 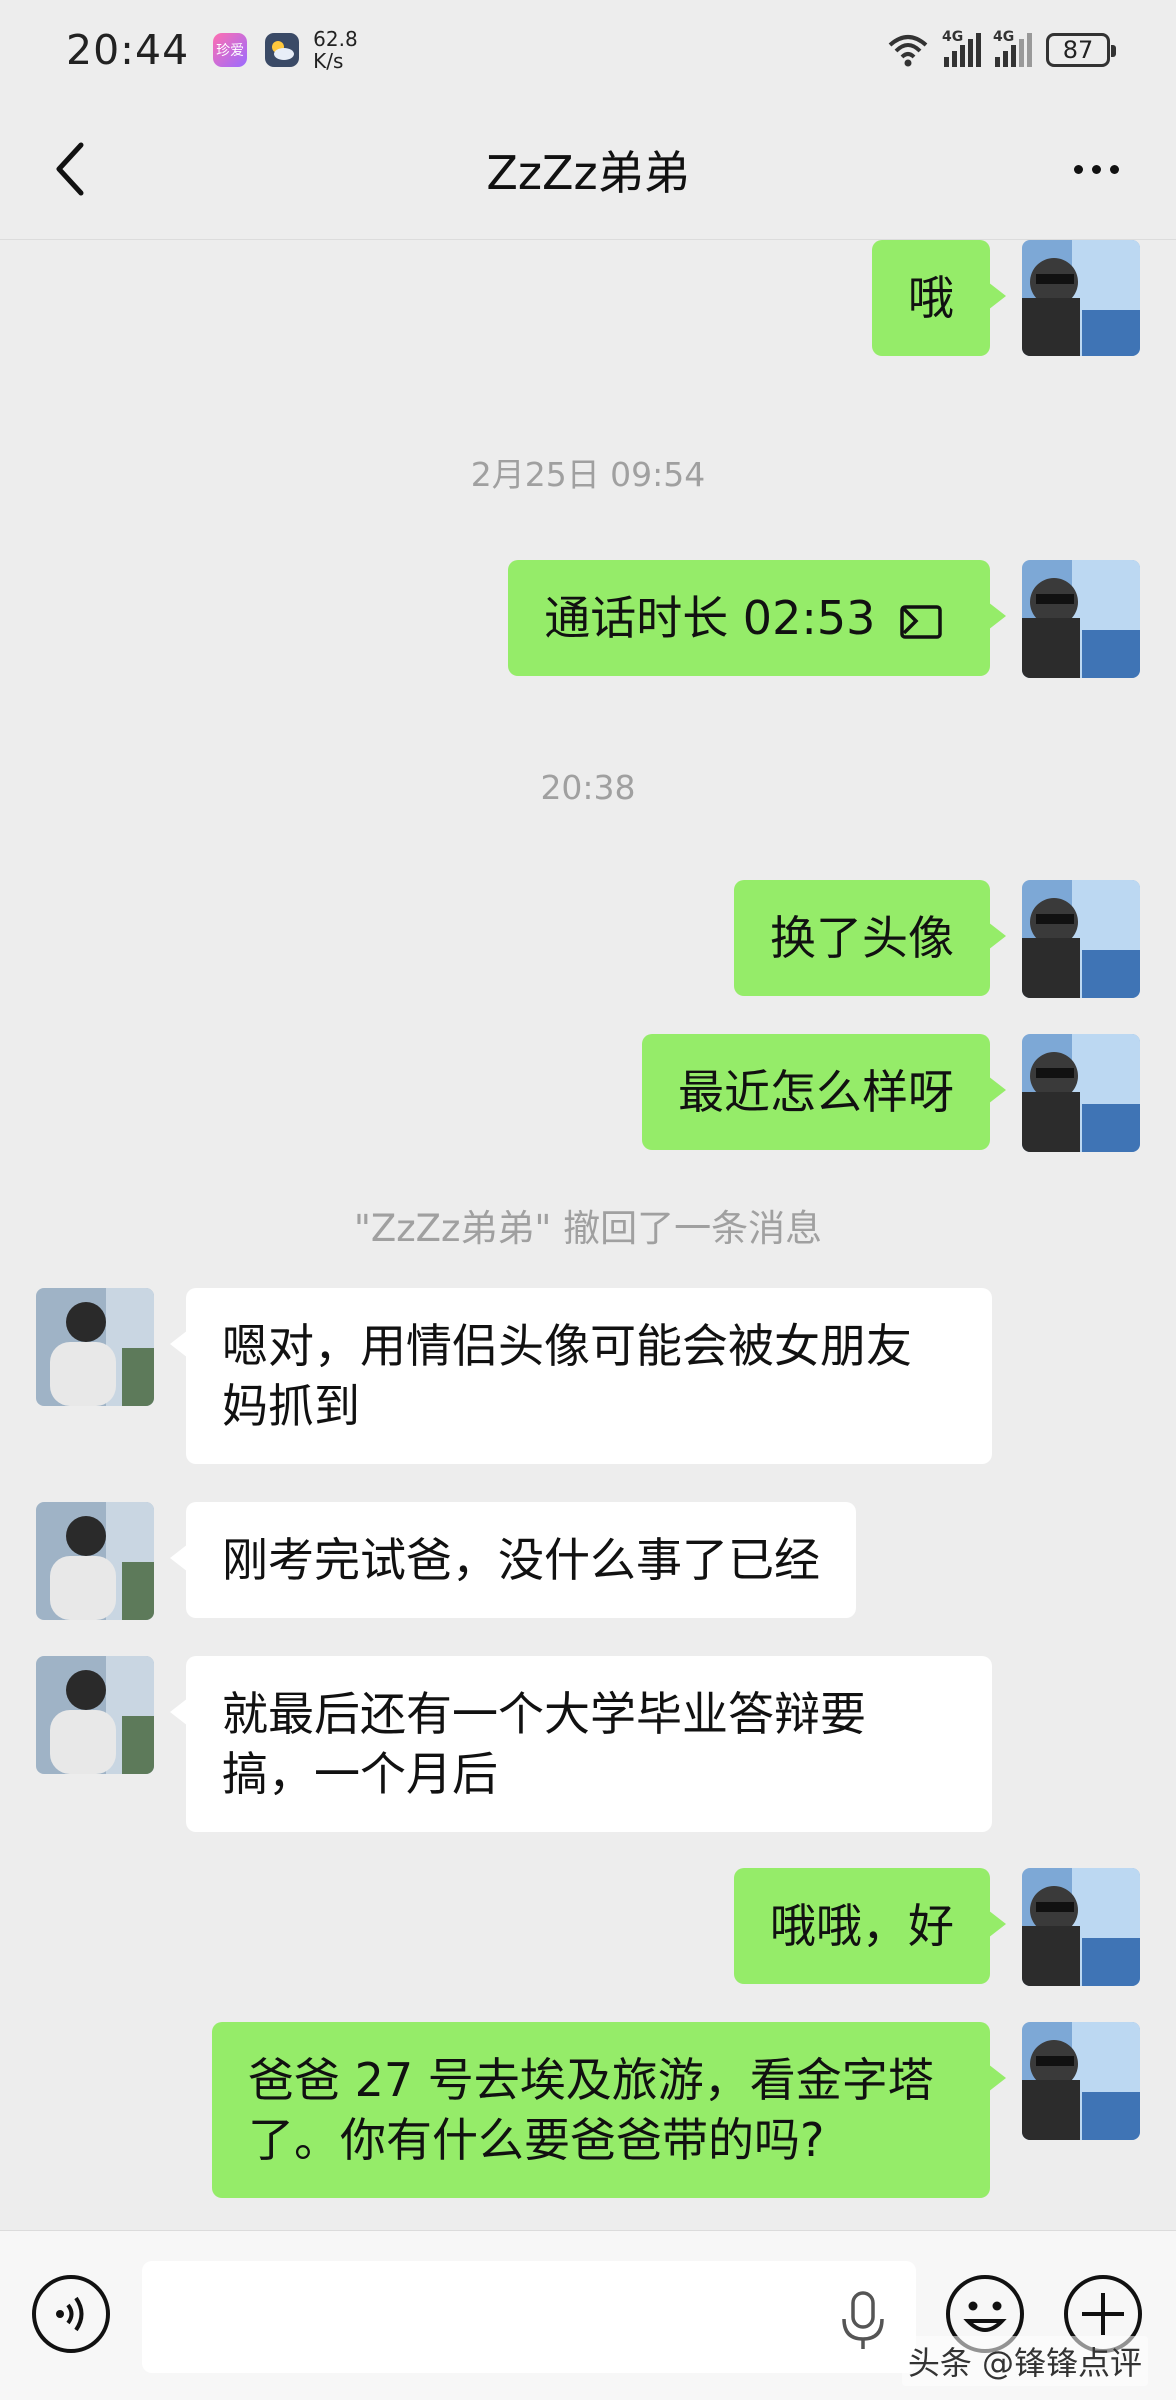 What do you see at coordinates (328, 61) in the screenshot?
I see `network-speed-unit: K/s` at bounding box center [328, 61].